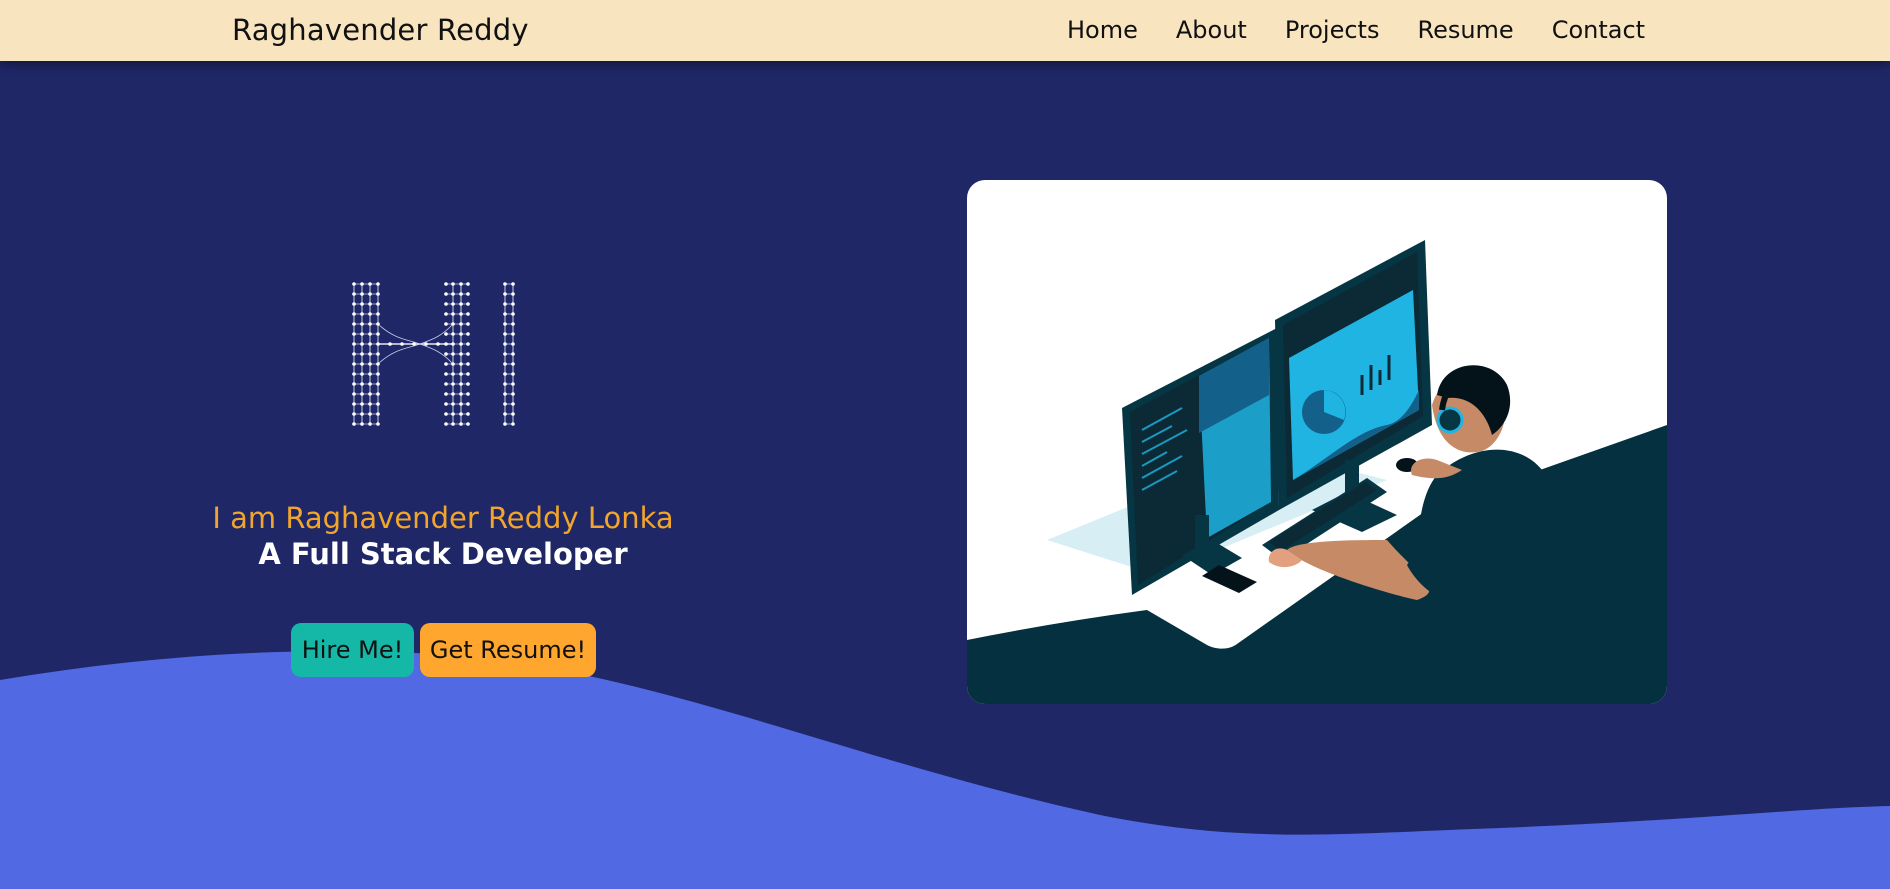  I want to click on nav-link-resume: Resume, so click(1465, 30).